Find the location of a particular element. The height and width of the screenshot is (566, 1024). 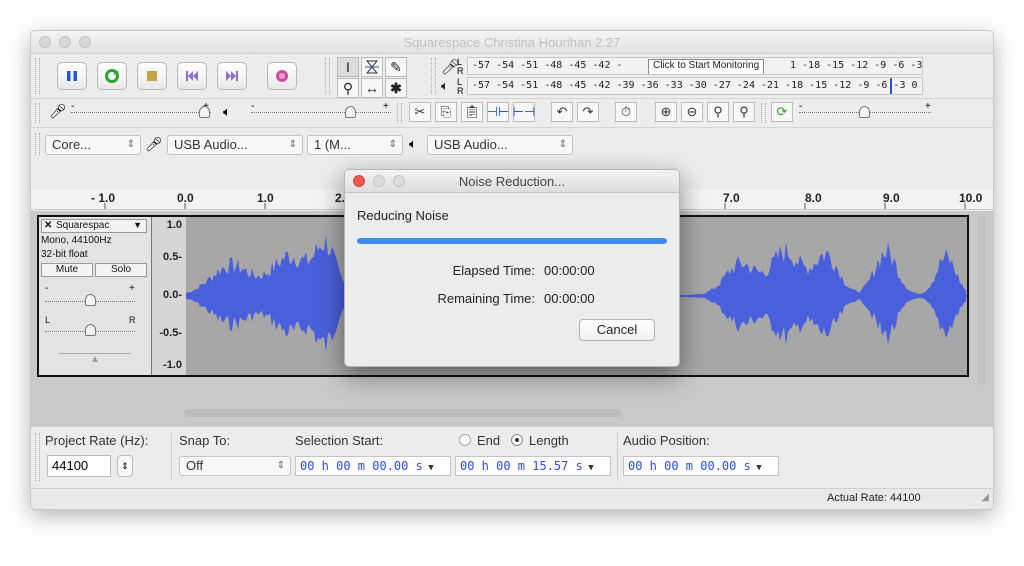

redo-button: ↷ is located at coordinates (588, 112).